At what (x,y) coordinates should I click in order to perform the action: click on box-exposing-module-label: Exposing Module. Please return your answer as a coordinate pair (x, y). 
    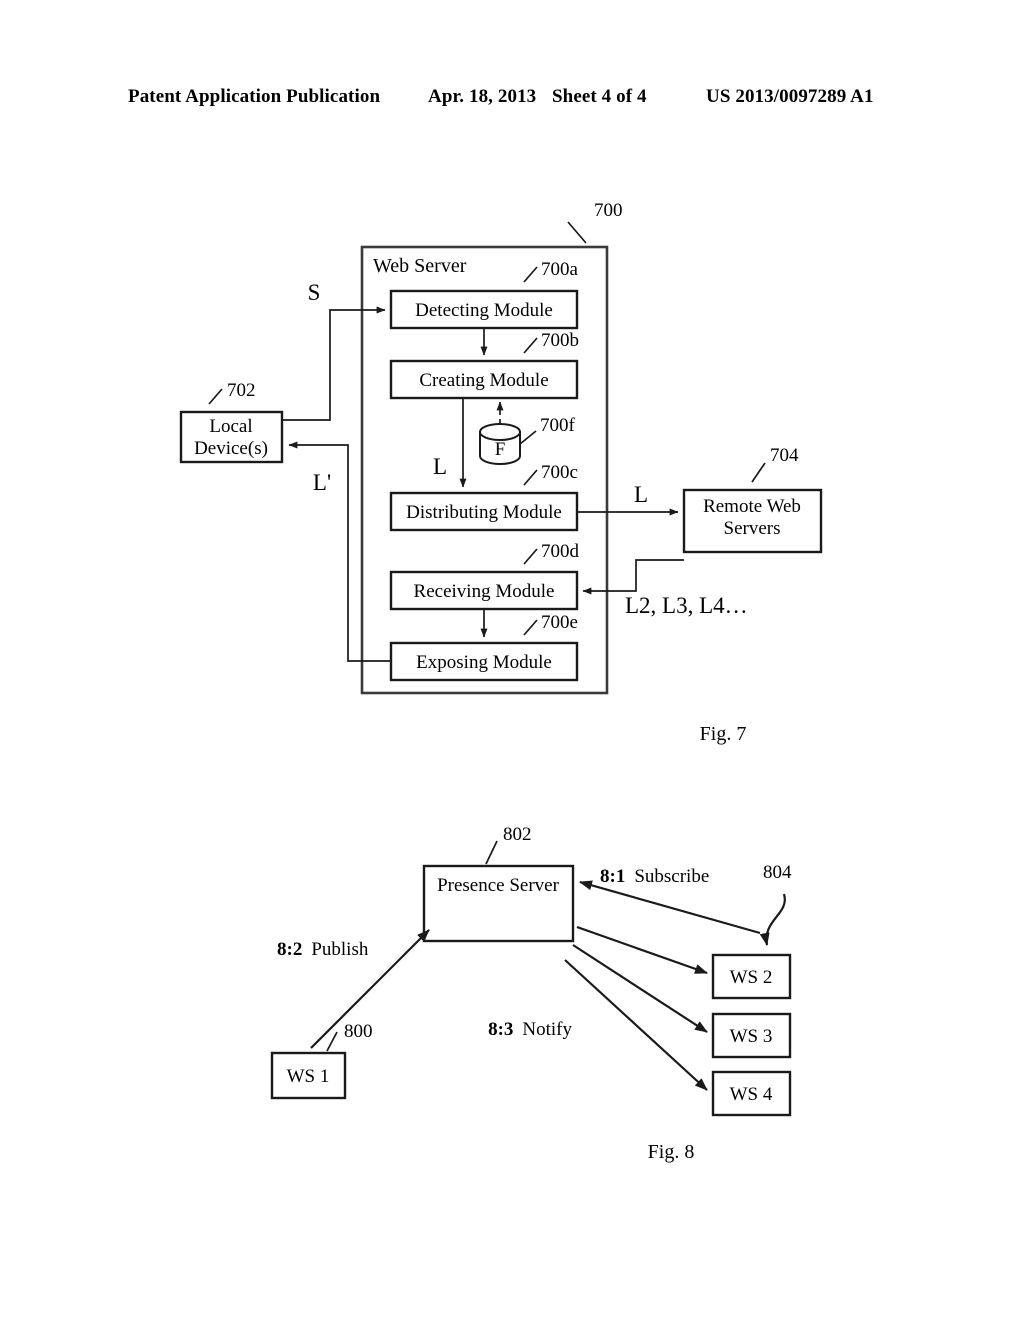
    Looking at the image, I should click on (484, 662).